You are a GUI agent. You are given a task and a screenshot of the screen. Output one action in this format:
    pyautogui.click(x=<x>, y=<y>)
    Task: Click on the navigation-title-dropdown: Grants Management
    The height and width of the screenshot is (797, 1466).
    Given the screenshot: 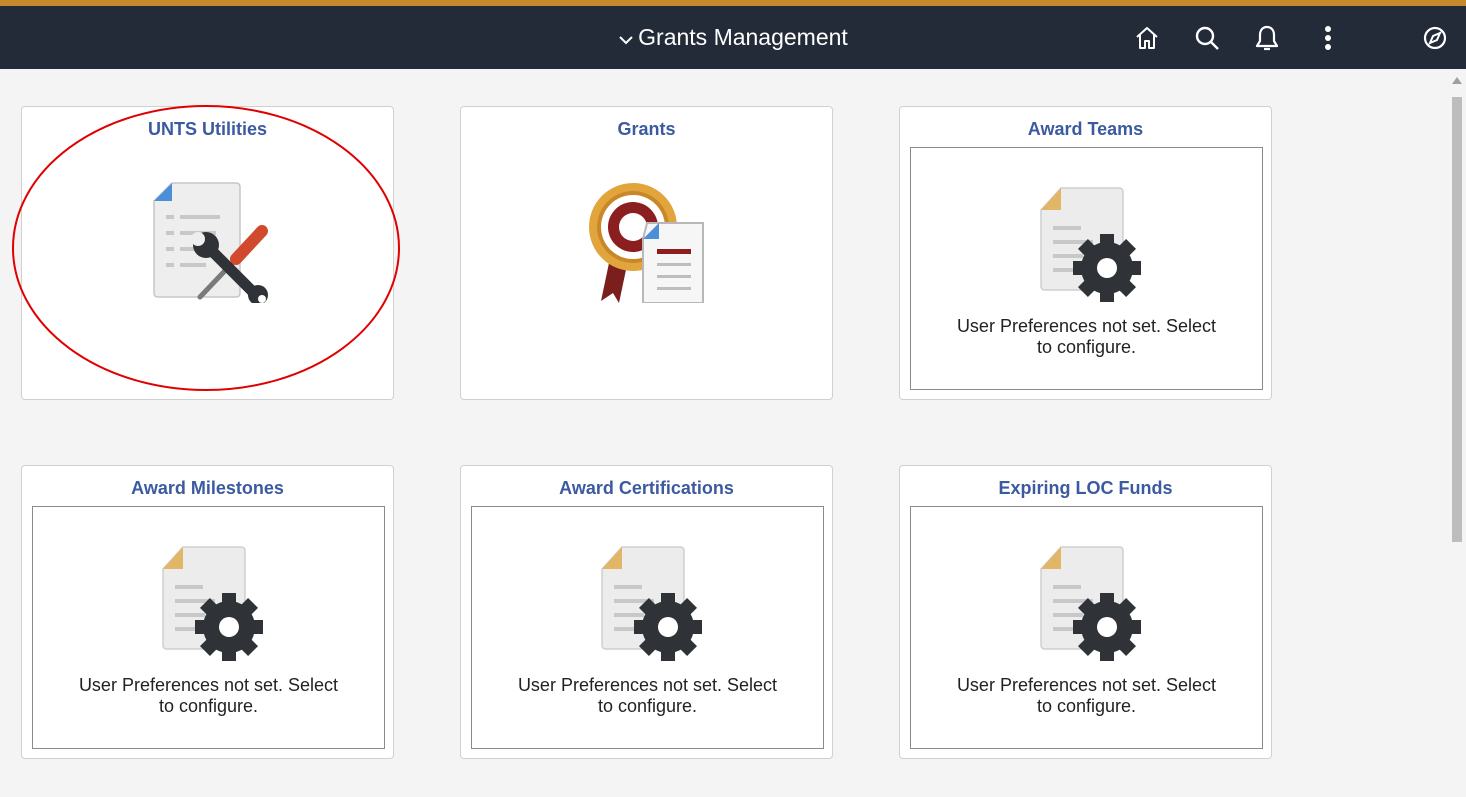 What is the action you would take?
    pyautogui.click(x=733, y=37)
    